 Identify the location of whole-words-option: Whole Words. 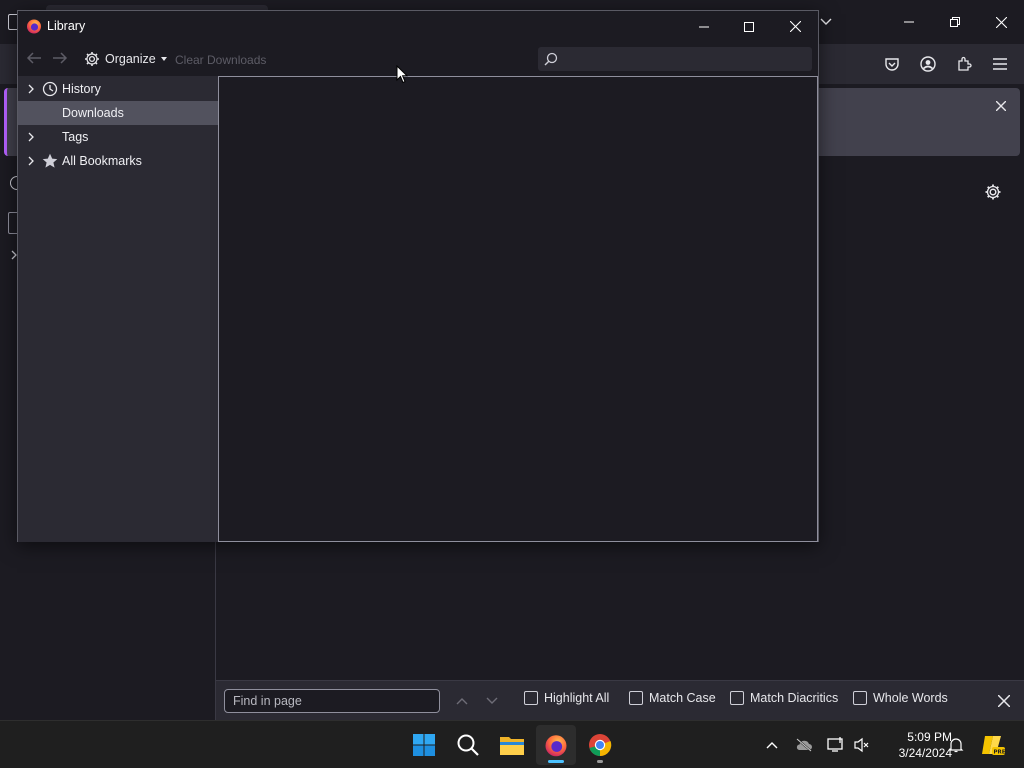
(900, 698).